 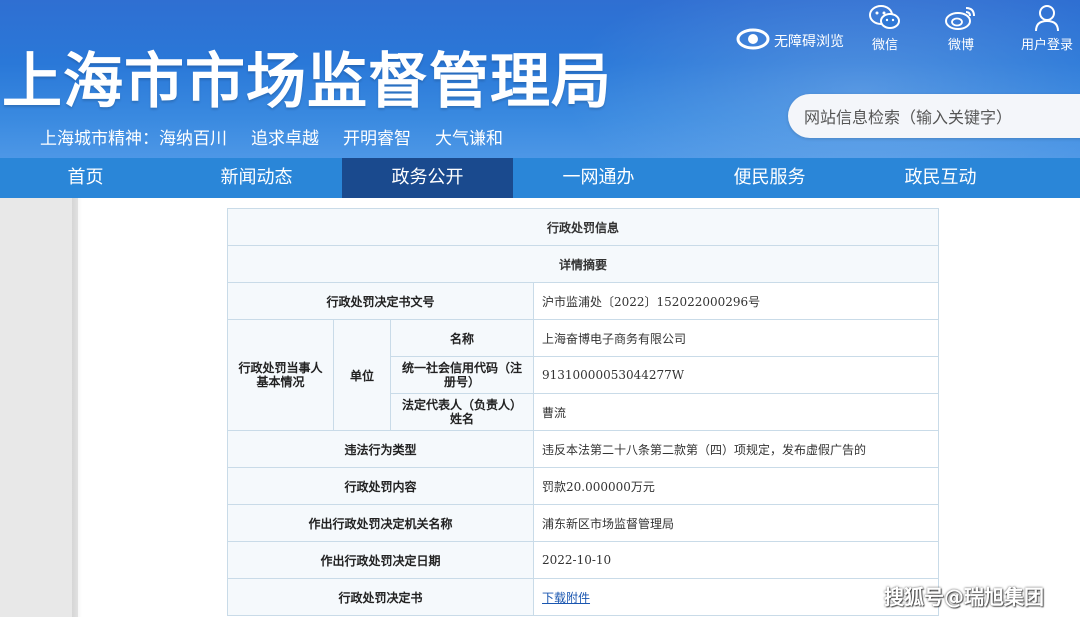 I want to click on weibo-button: 微博, so click(x=961, y=28).